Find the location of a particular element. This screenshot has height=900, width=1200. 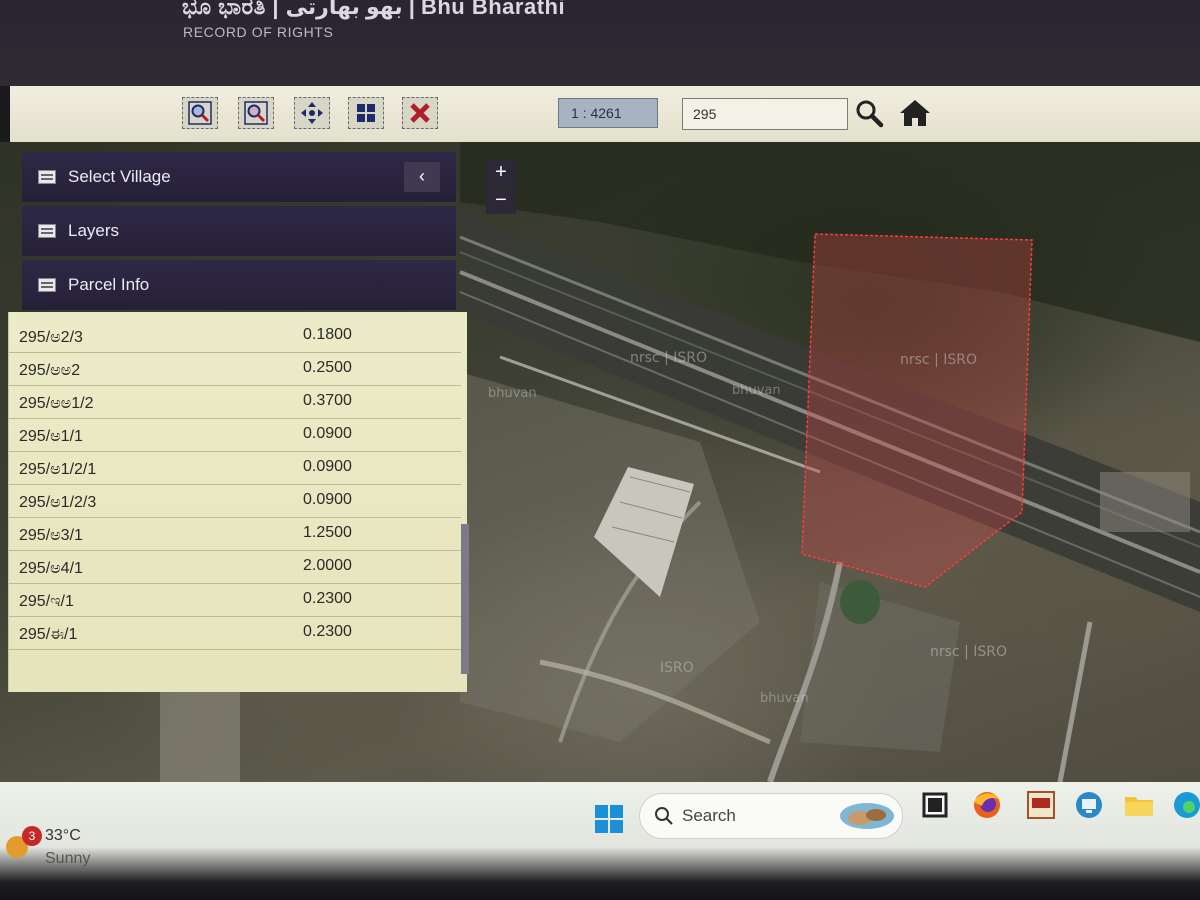

parcel-area: 0.2500 is located at coordinates (327, 367).